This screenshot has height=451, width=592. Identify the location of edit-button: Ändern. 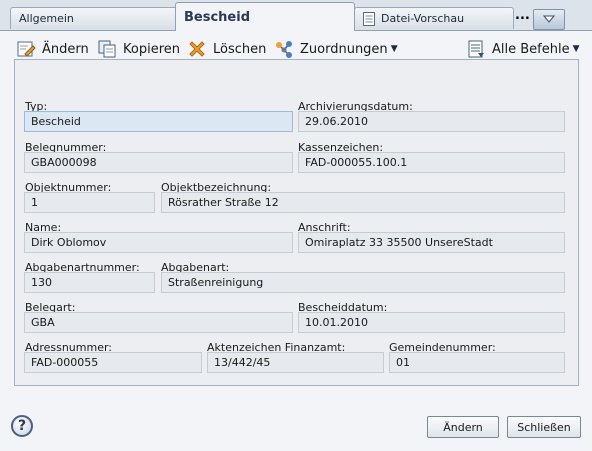
(463, 427).